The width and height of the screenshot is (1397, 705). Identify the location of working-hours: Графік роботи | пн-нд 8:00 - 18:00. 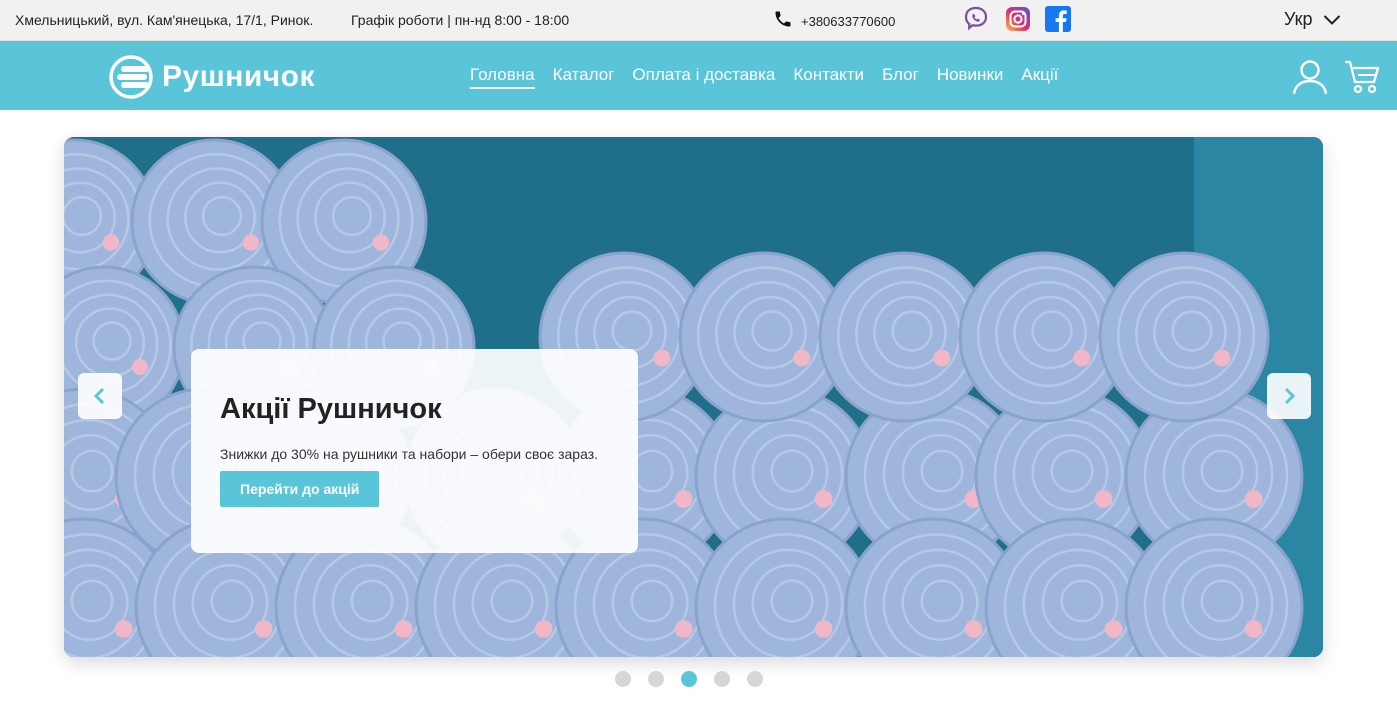
(460, 20).